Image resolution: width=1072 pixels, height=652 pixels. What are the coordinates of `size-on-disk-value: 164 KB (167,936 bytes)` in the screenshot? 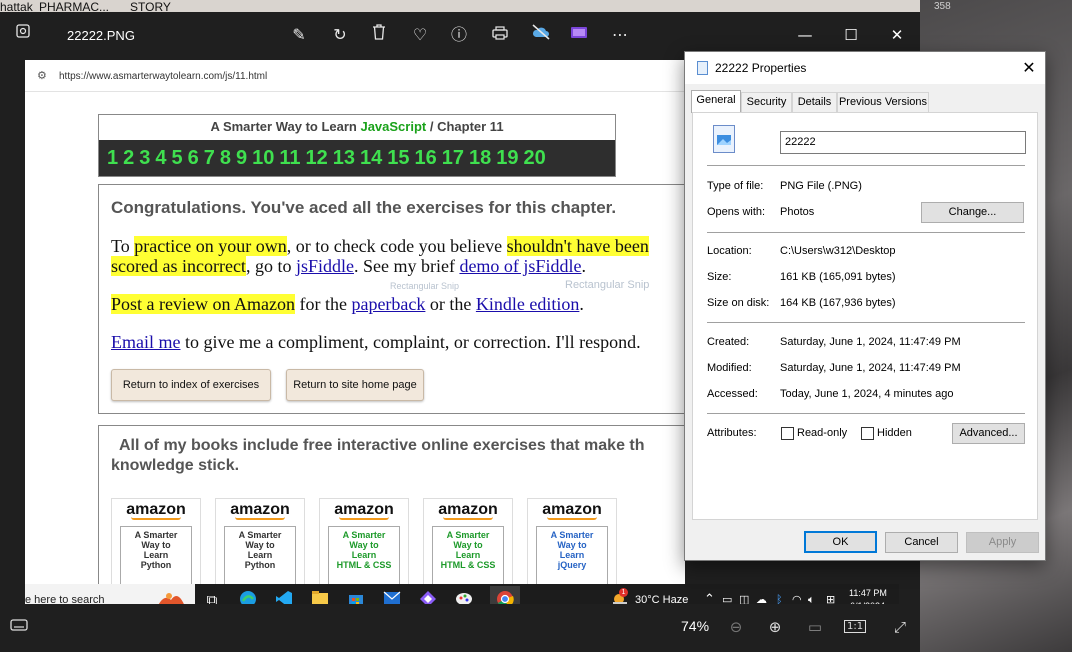 It's located at (838, 303).